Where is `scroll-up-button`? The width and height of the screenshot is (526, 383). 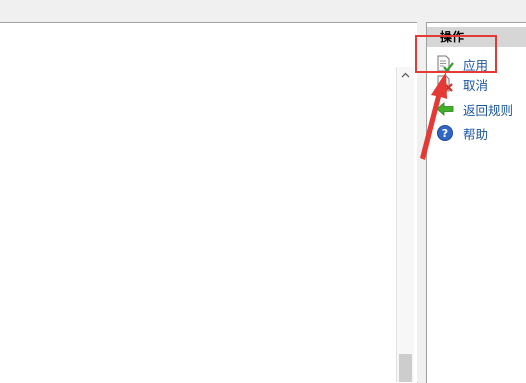 scroll-up-button is located at coordinates (405, 75).